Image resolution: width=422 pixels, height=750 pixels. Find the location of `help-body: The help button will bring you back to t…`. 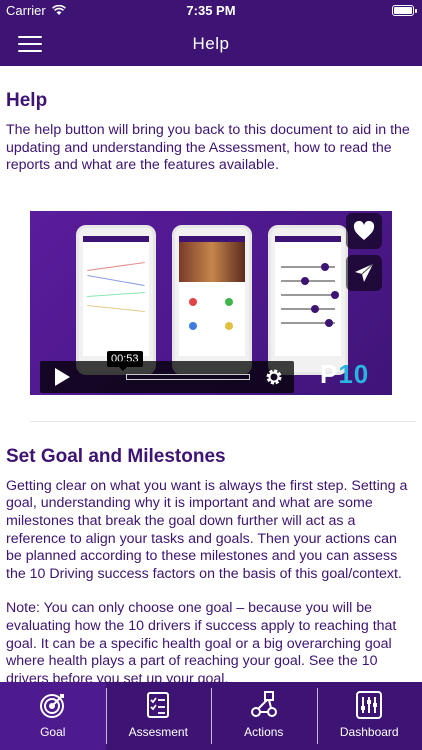

help-body: The help button will bring you back to t… is located at coordinates (208, 148).